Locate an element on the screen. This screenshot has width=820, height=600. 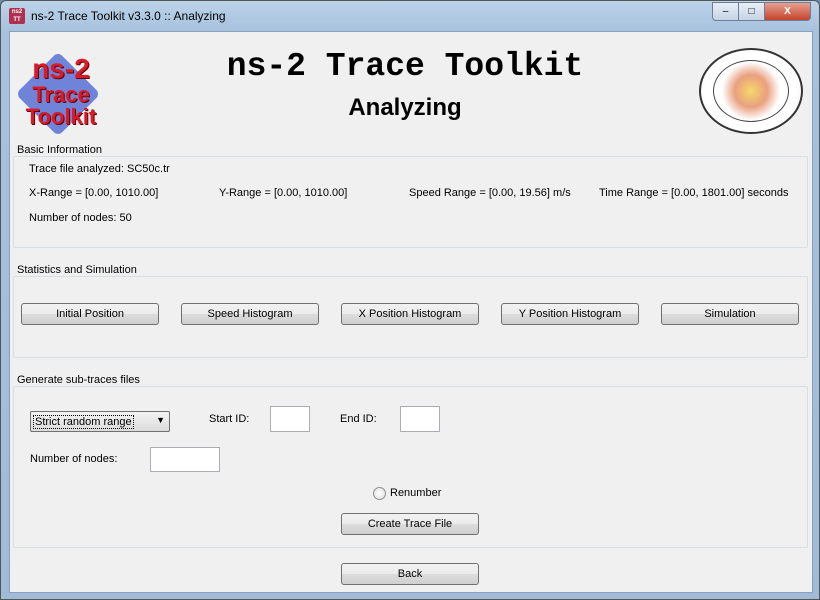
statistics-label: Statistics and Simulation is located at coordinates (79, 270).